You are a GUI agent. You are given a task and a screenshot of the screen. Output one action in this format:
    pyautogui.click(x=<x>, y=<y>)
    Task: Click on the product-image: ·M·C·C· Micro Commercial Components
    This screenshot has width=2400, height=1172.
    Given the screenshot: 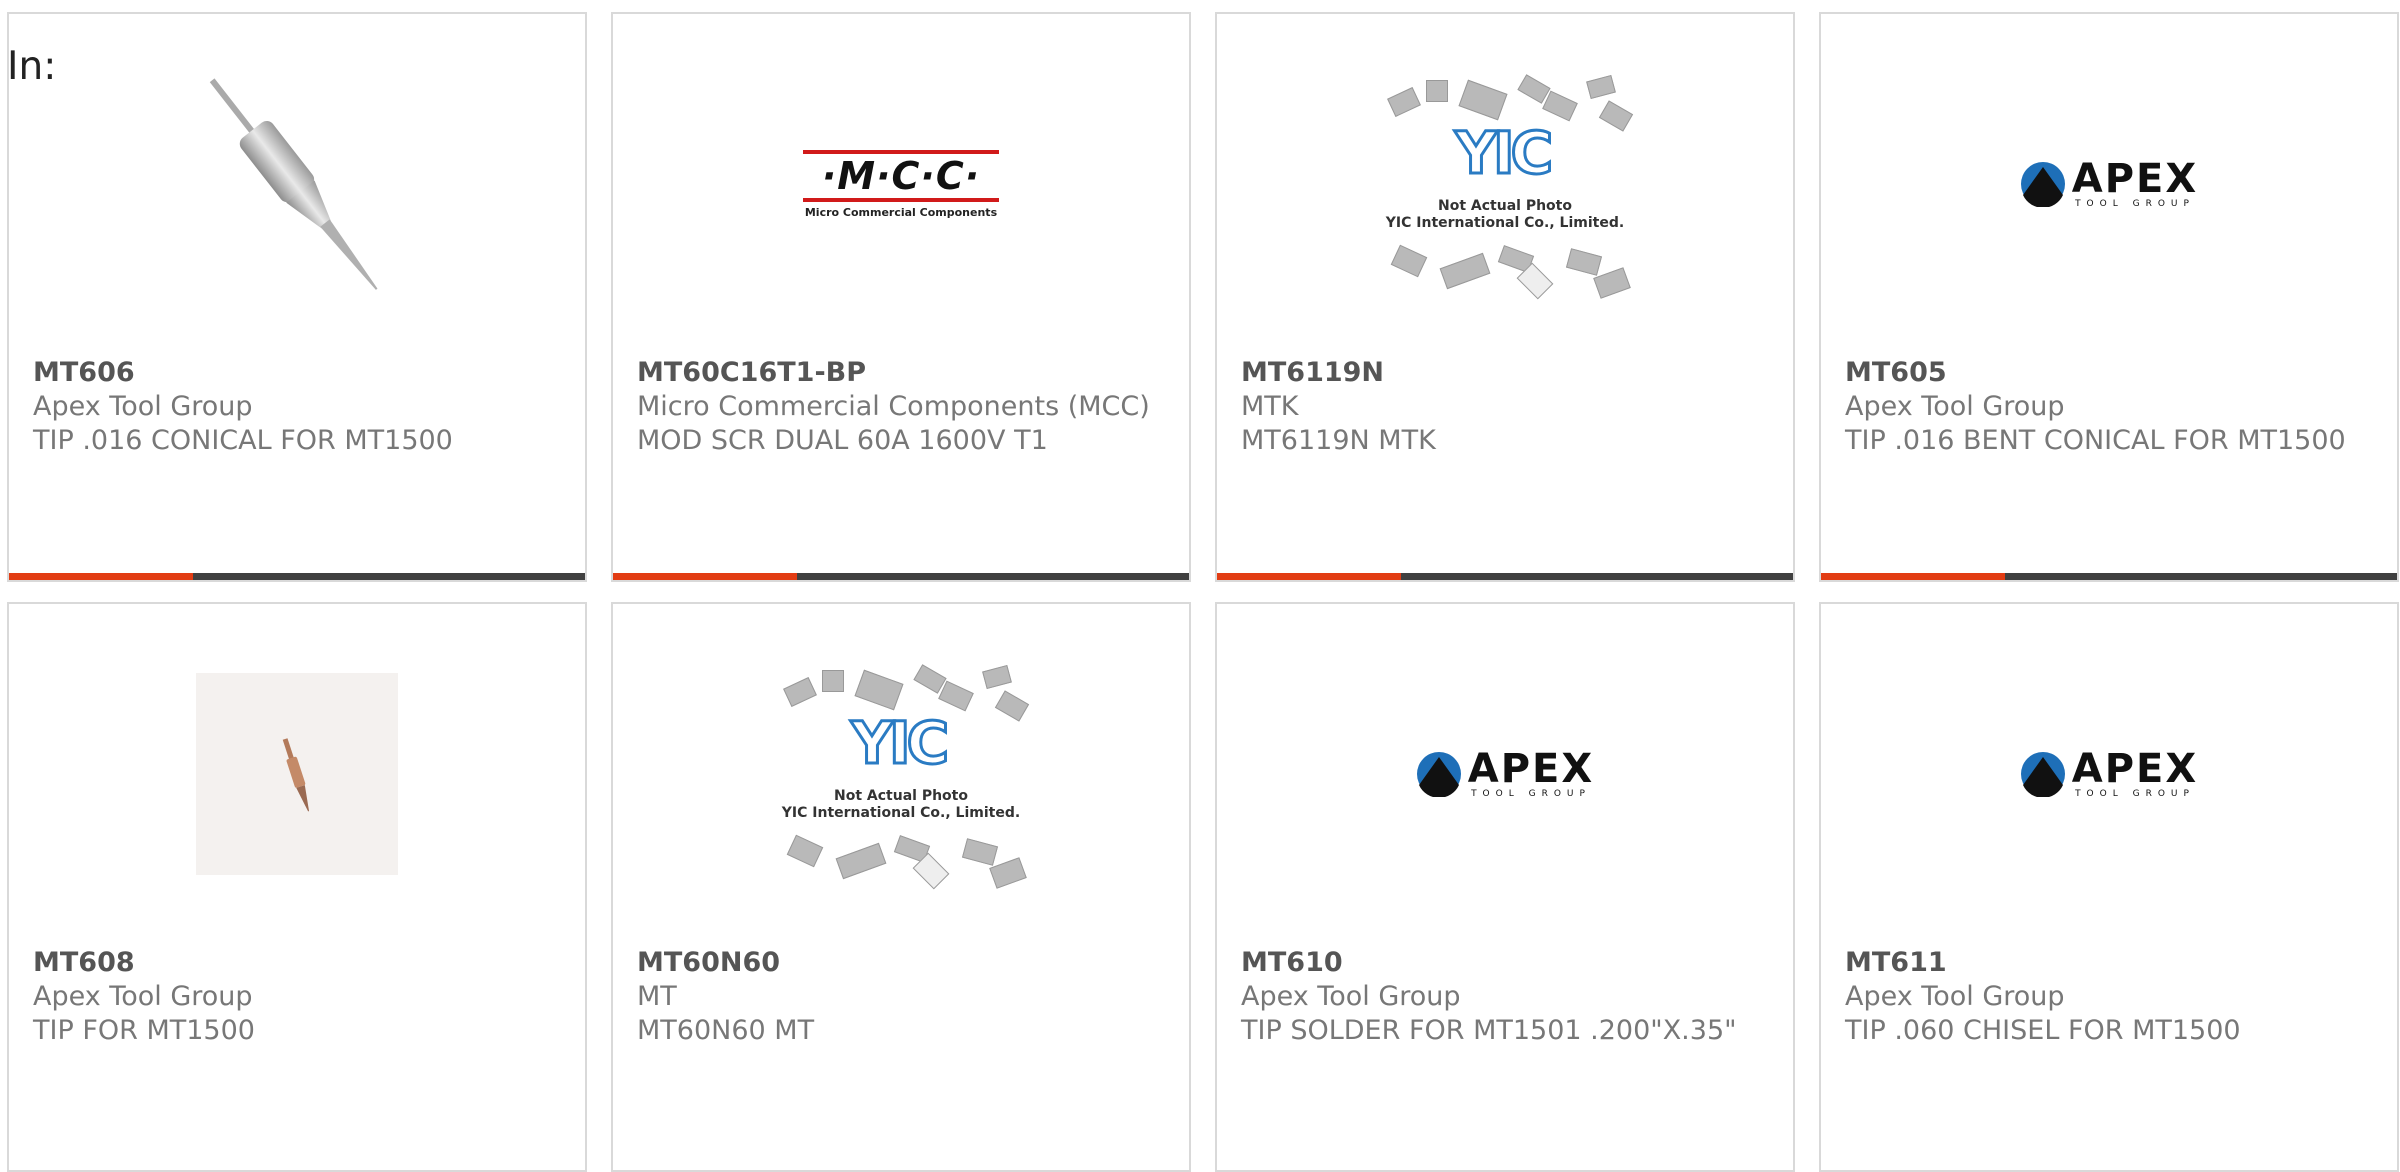 What is the action you would take?
    pyautogui.click(x=901, y=184)
    